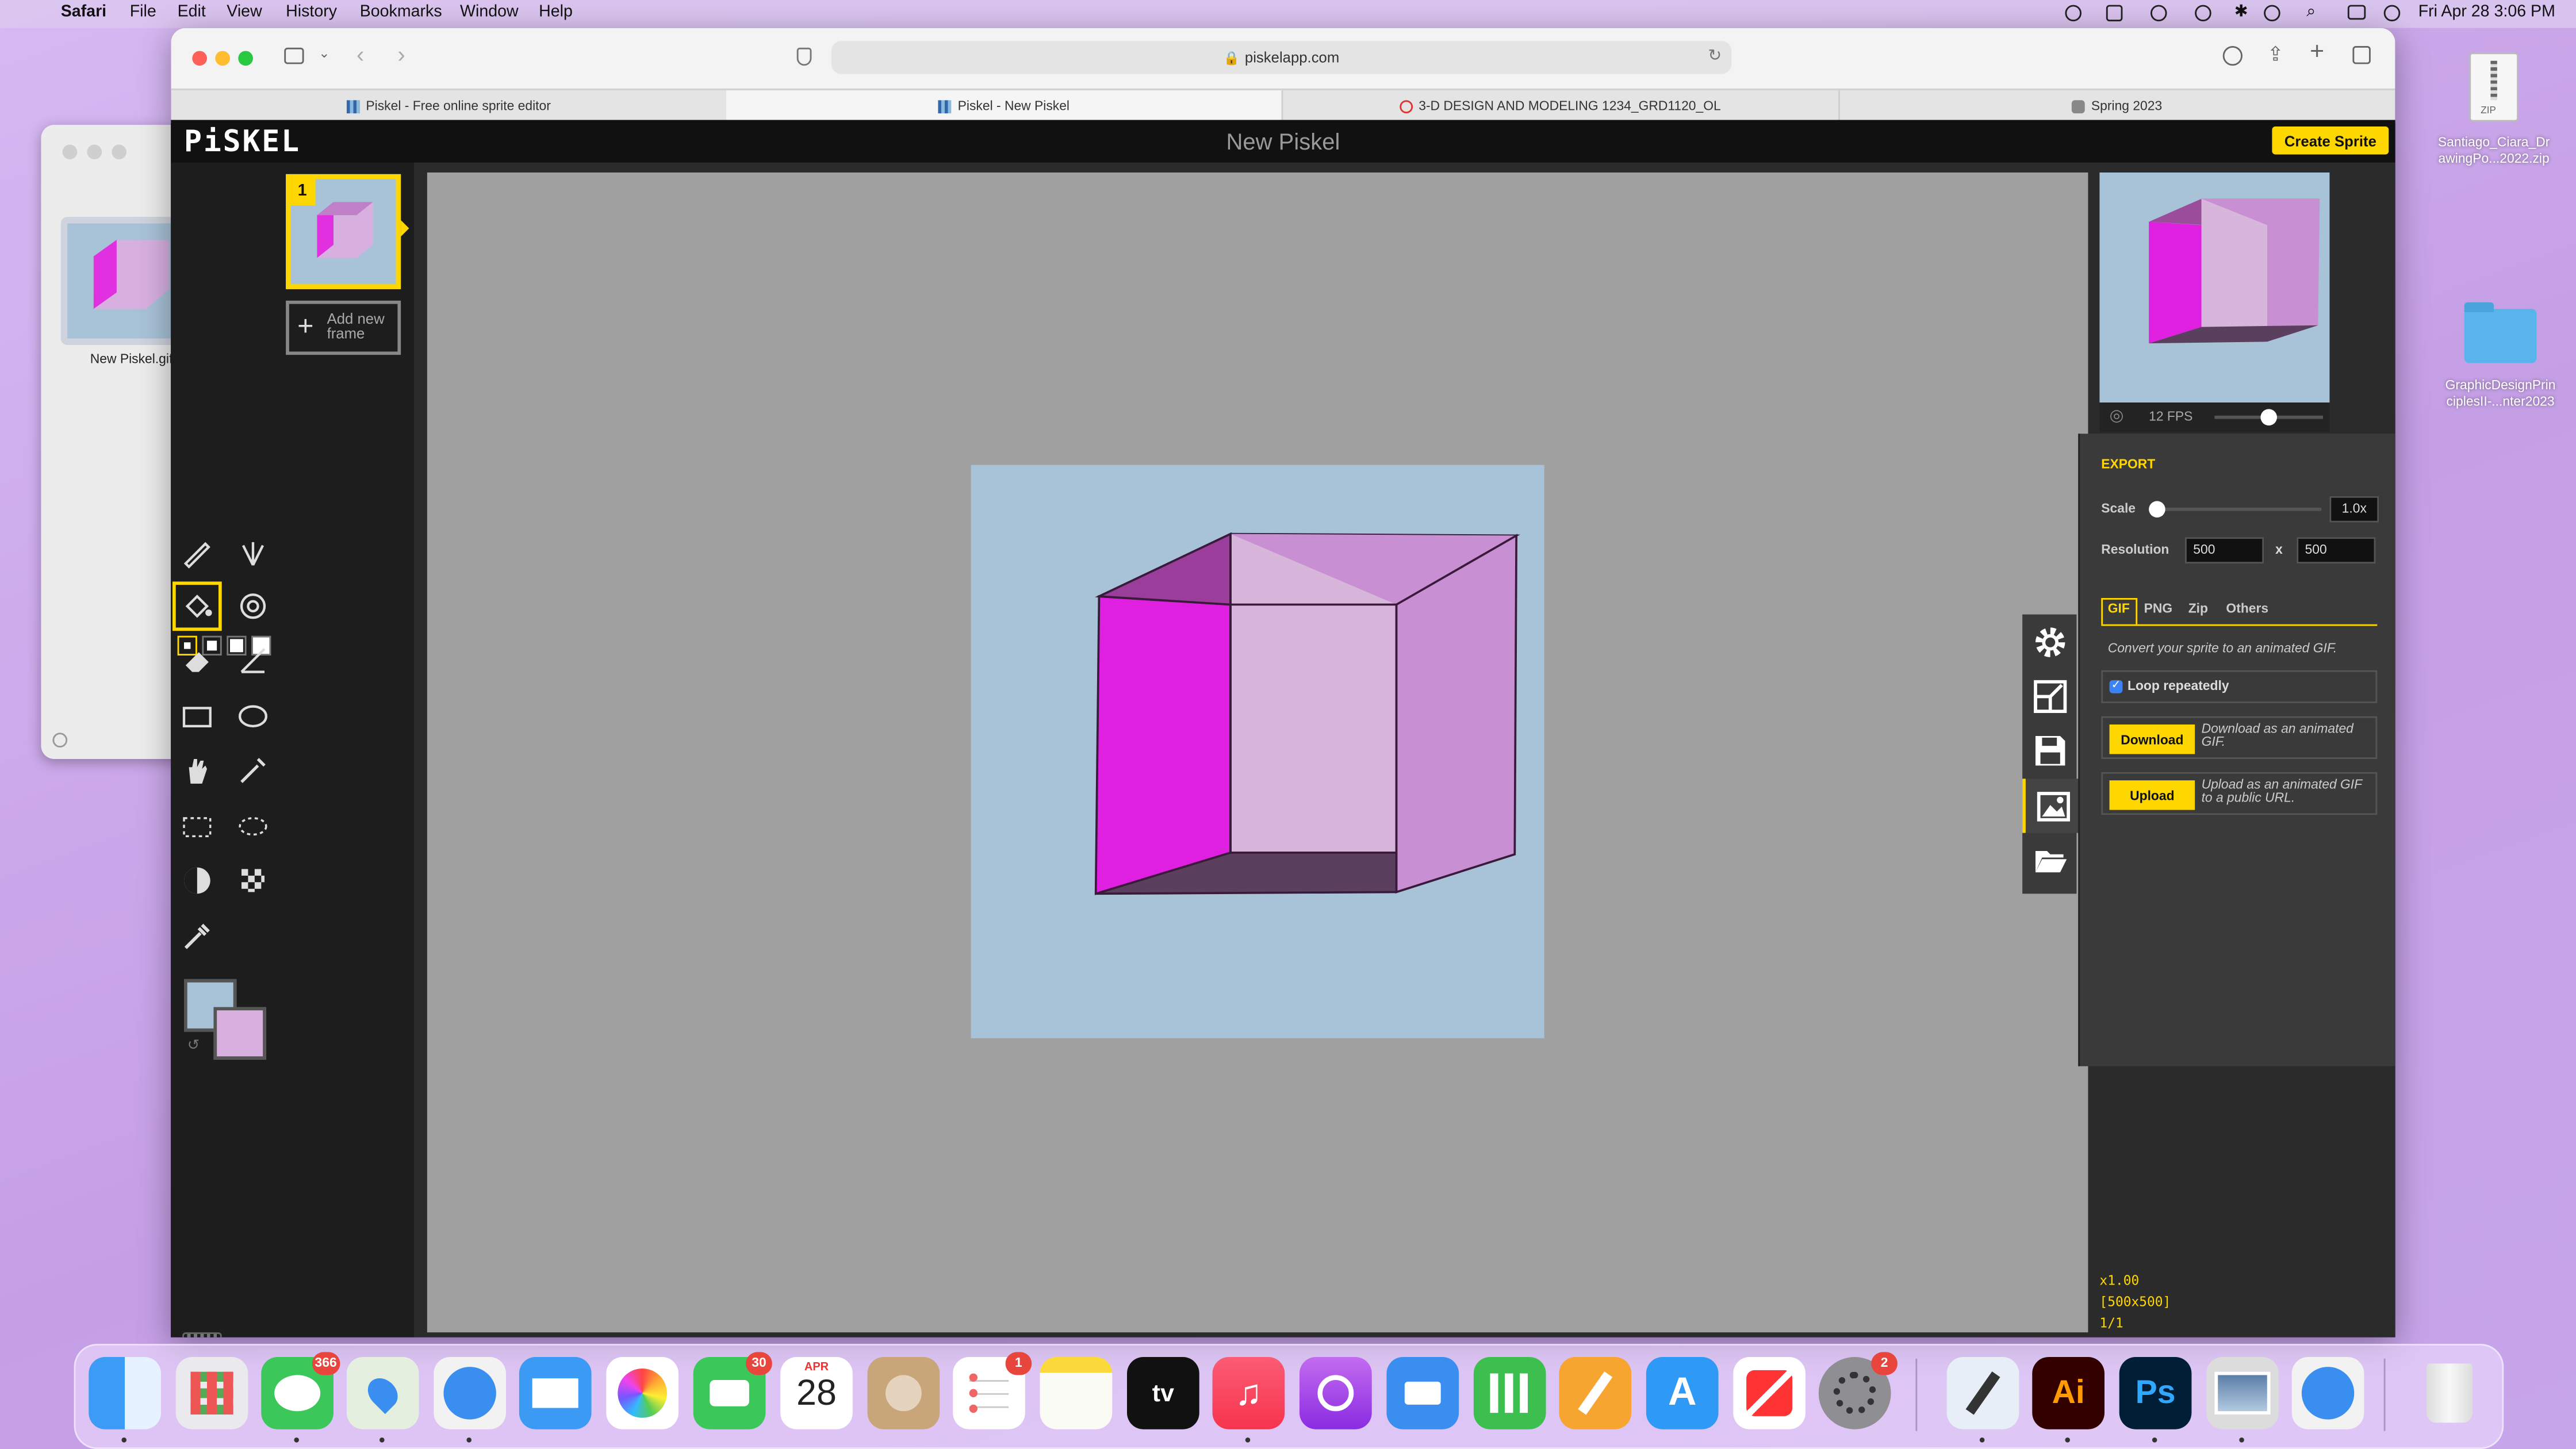  Describe the element at coordinates (2330, 140) in the screenshot. I see `create-sprite-button: Create Sprite` at that location.